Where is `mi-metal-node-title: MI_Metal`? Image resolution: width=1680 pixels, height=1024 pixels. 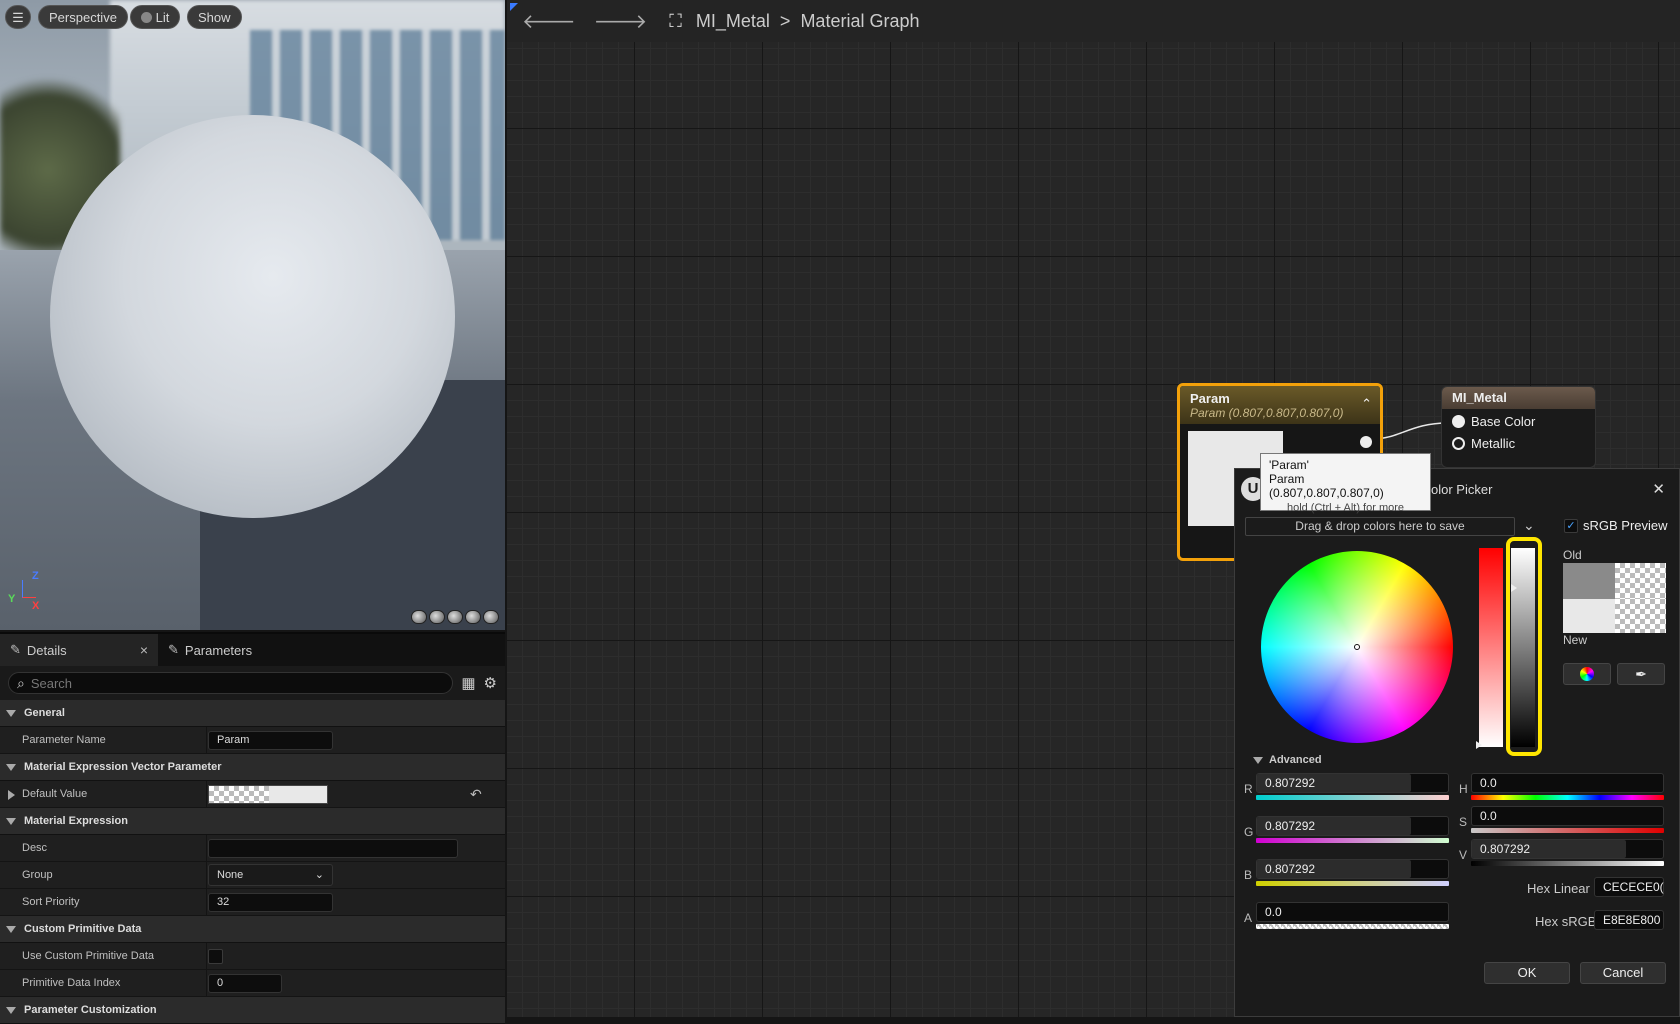
mi-metal-node-title: MI_Metal is located at coordinates (1518, 398).